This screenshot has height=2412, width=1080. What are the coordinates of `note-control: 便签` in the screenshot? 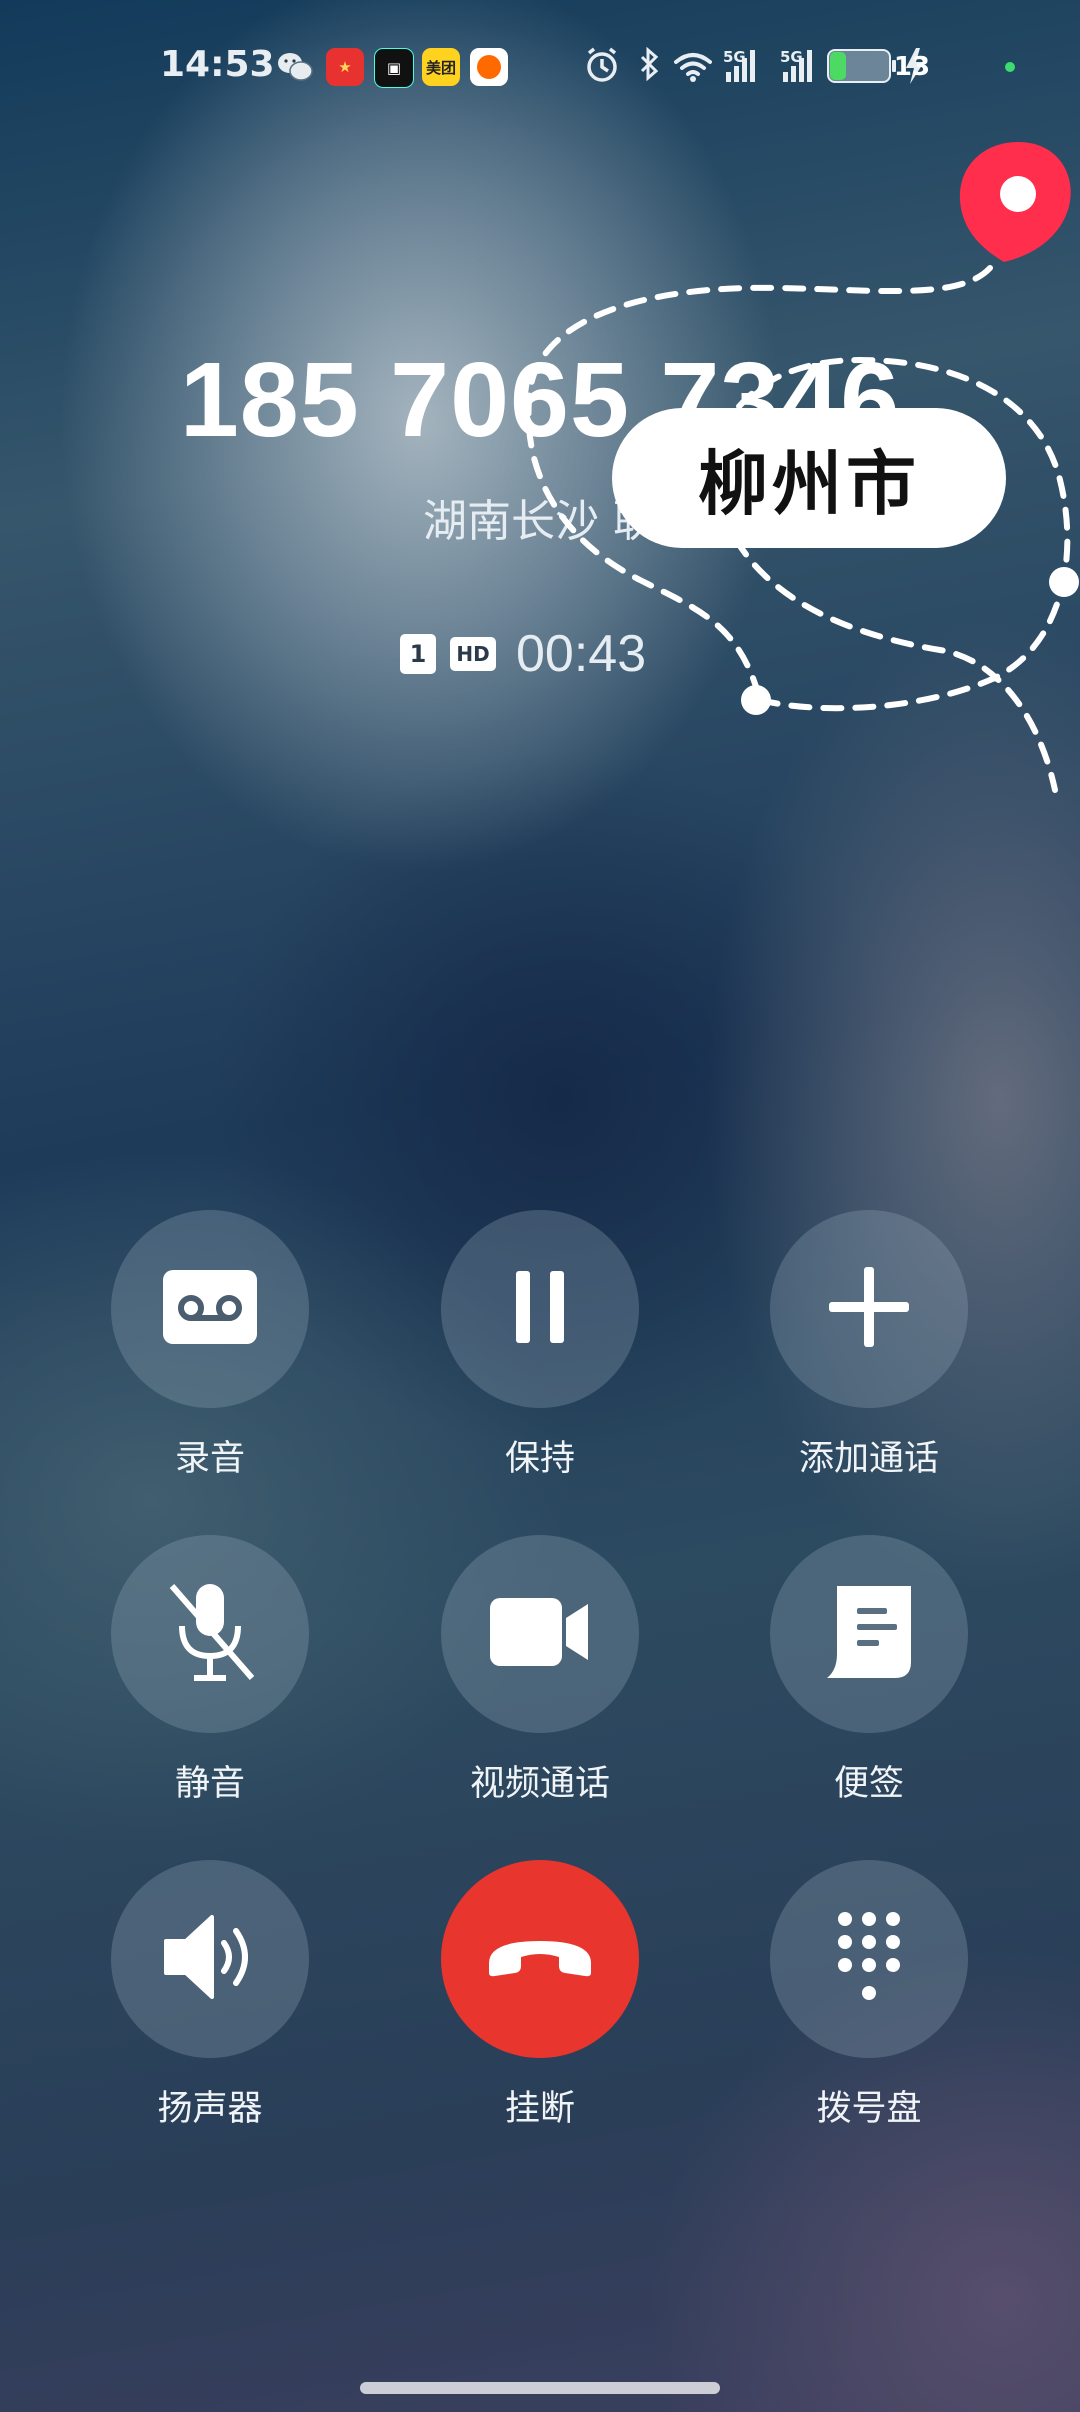 It's located at (869, 1670).